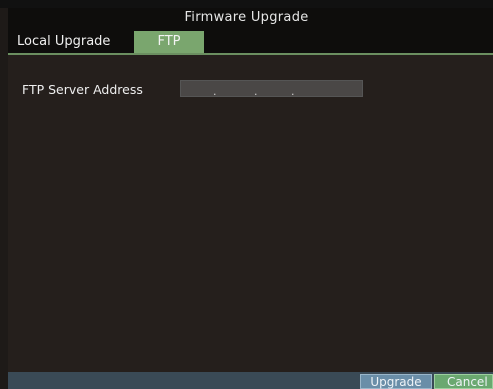 This screenshot has width=493, height=389. I want to click on ftp-server-address-input: . . ., so click(271, 88).